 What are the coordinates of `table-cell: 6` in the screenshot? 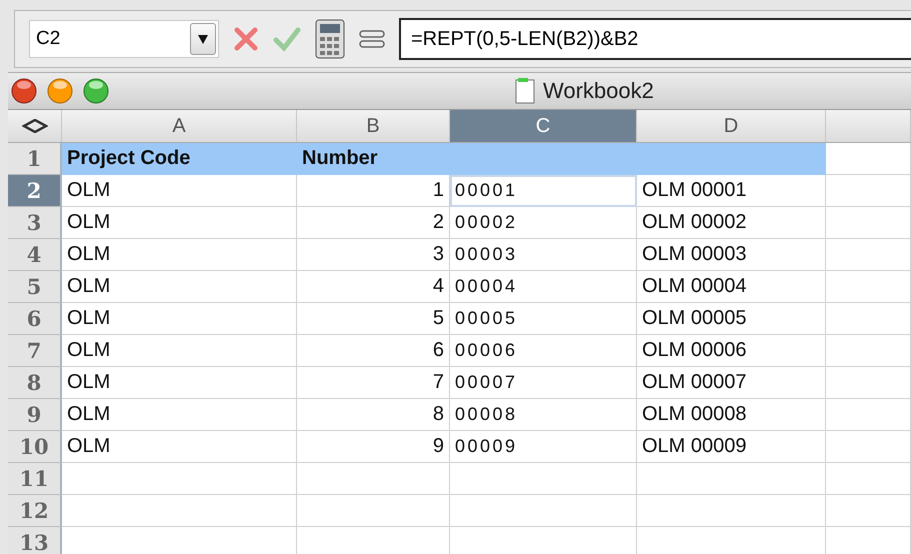 It's located at (373, 351).